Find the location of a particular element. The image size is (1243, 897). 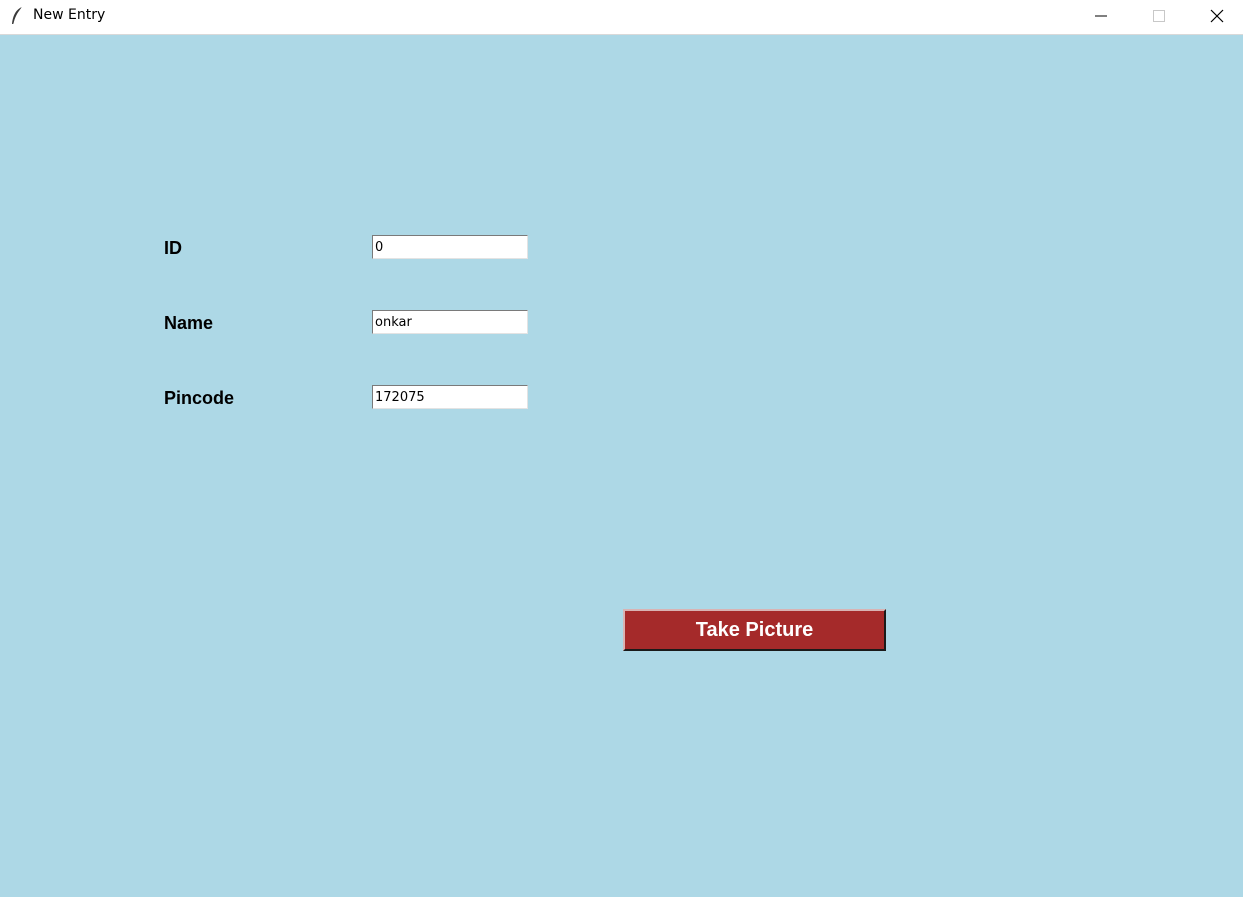

maximize-icon is located at coordinates (1159, 16).